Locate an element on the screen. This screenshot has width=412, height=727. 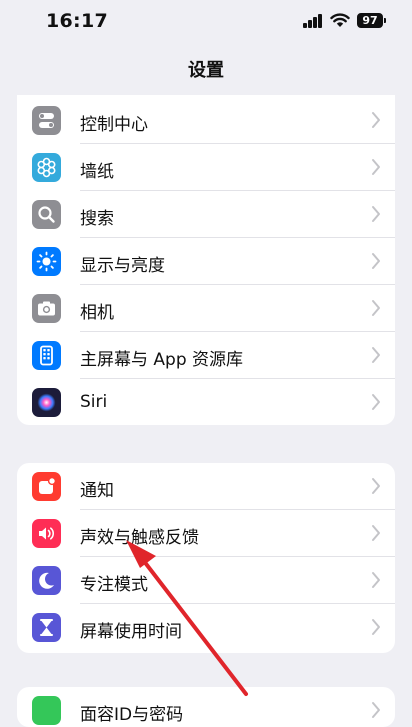
settings-row-label: 面容ID与密码 is located at coordinates (132, 715).